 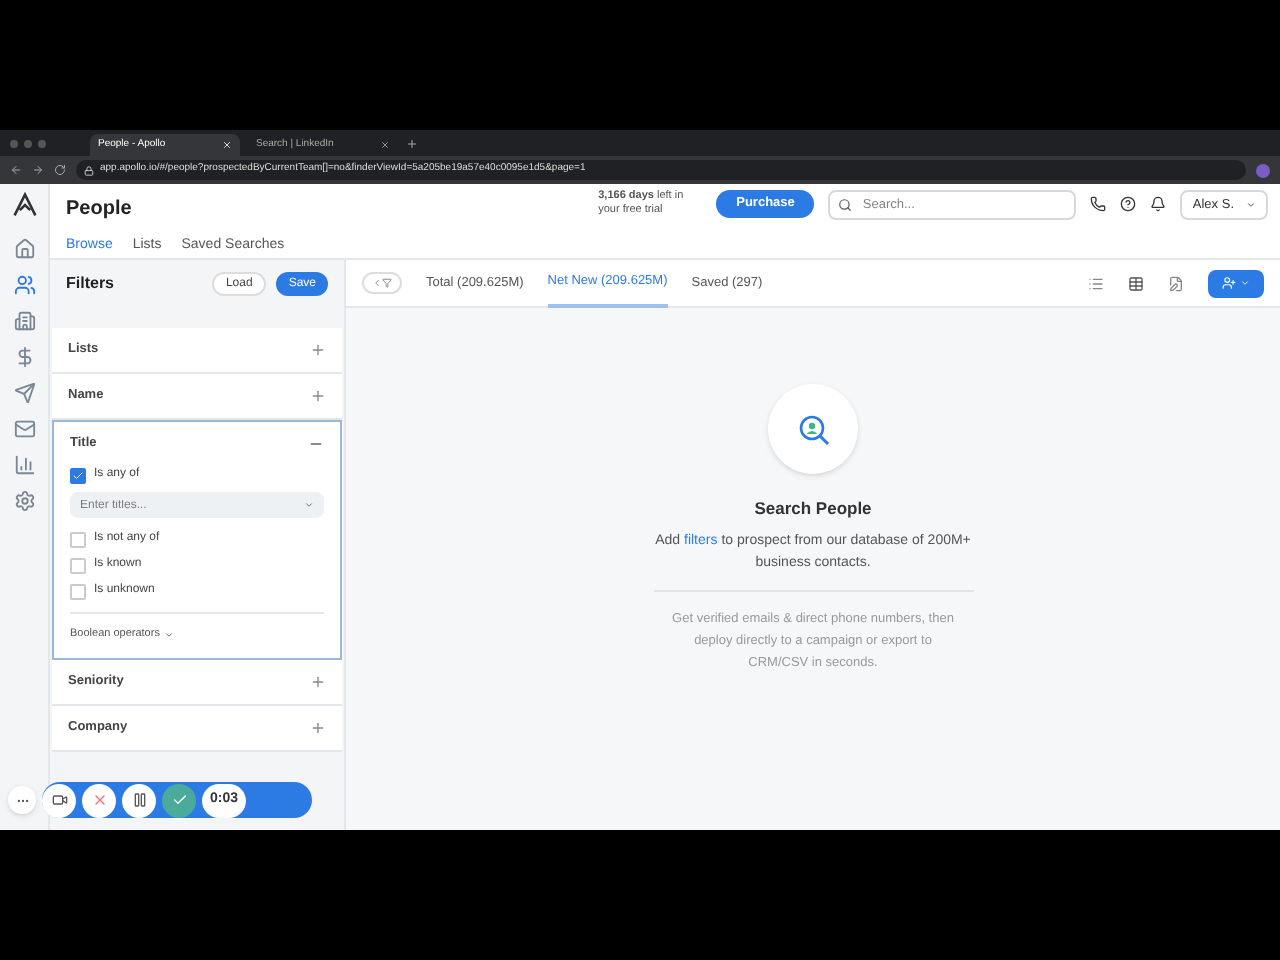 What do you see at coordinates (91, 284) in the screenshot?
I see `filters-title: Filters` at bounding box center [91, 284].